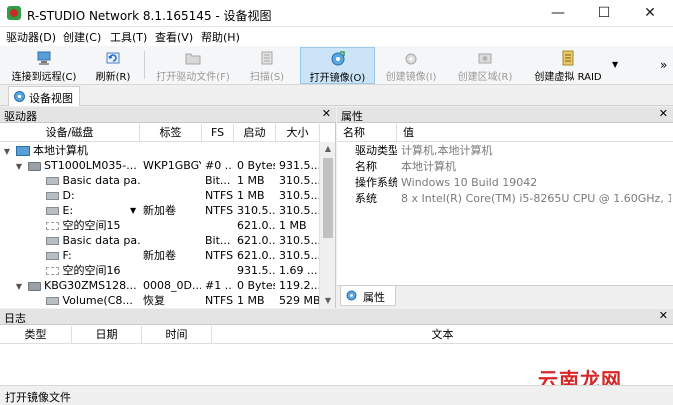 This screenshot has height=405, width=673. Describe the element at coordinates (299, 300) in the screenshot. I see `row-size: 529 MB` at that location.